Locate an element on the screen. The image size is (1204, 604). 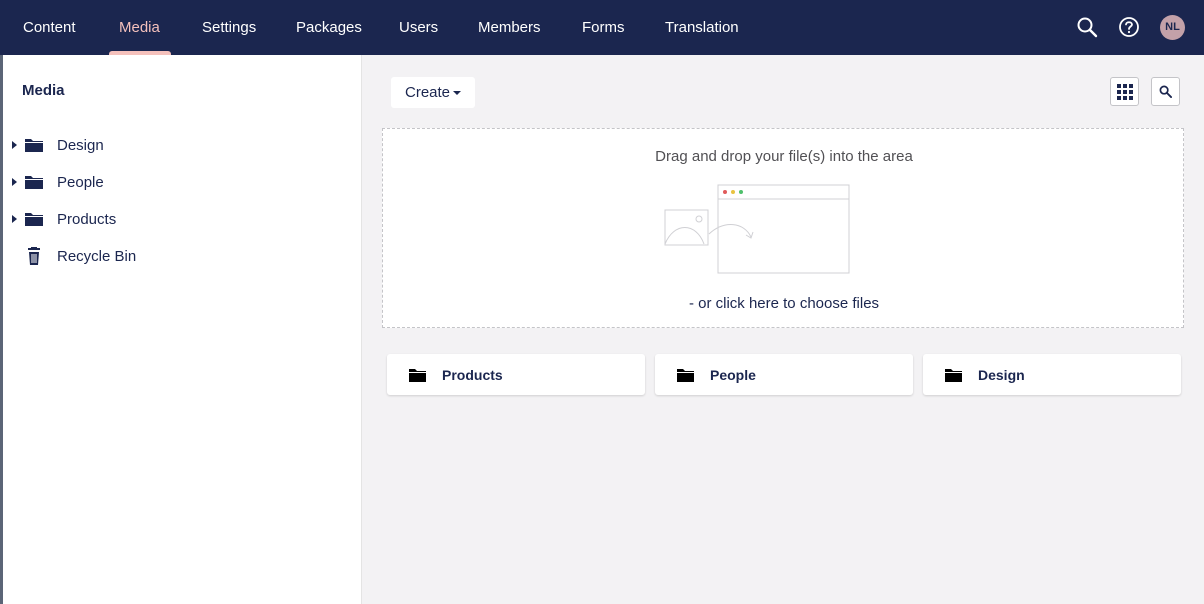
tree-item-design: Design is located at coordinates (182, 146).